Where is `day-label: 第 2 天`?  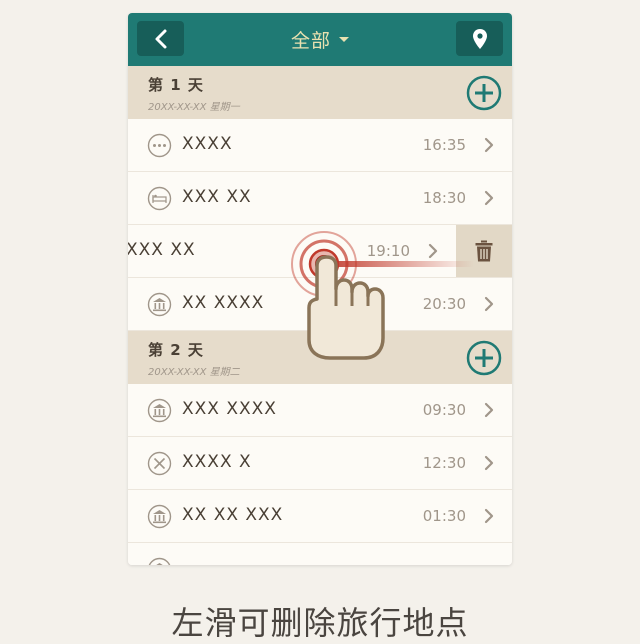
day-label: 第 2 天 is located at coordinates (176, 350).